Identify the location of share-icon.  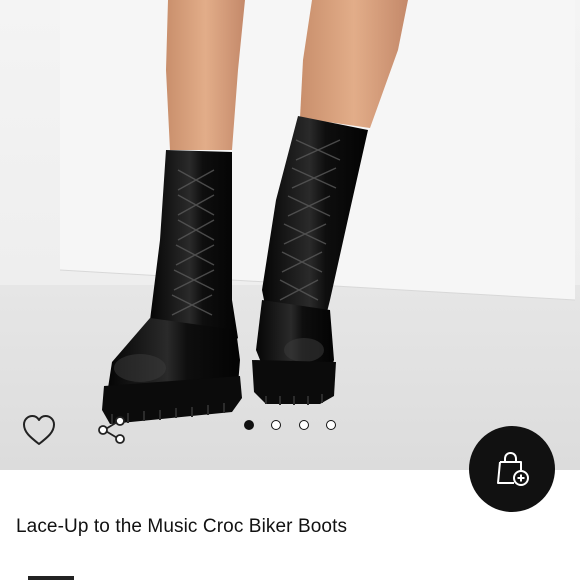
(111, 430).